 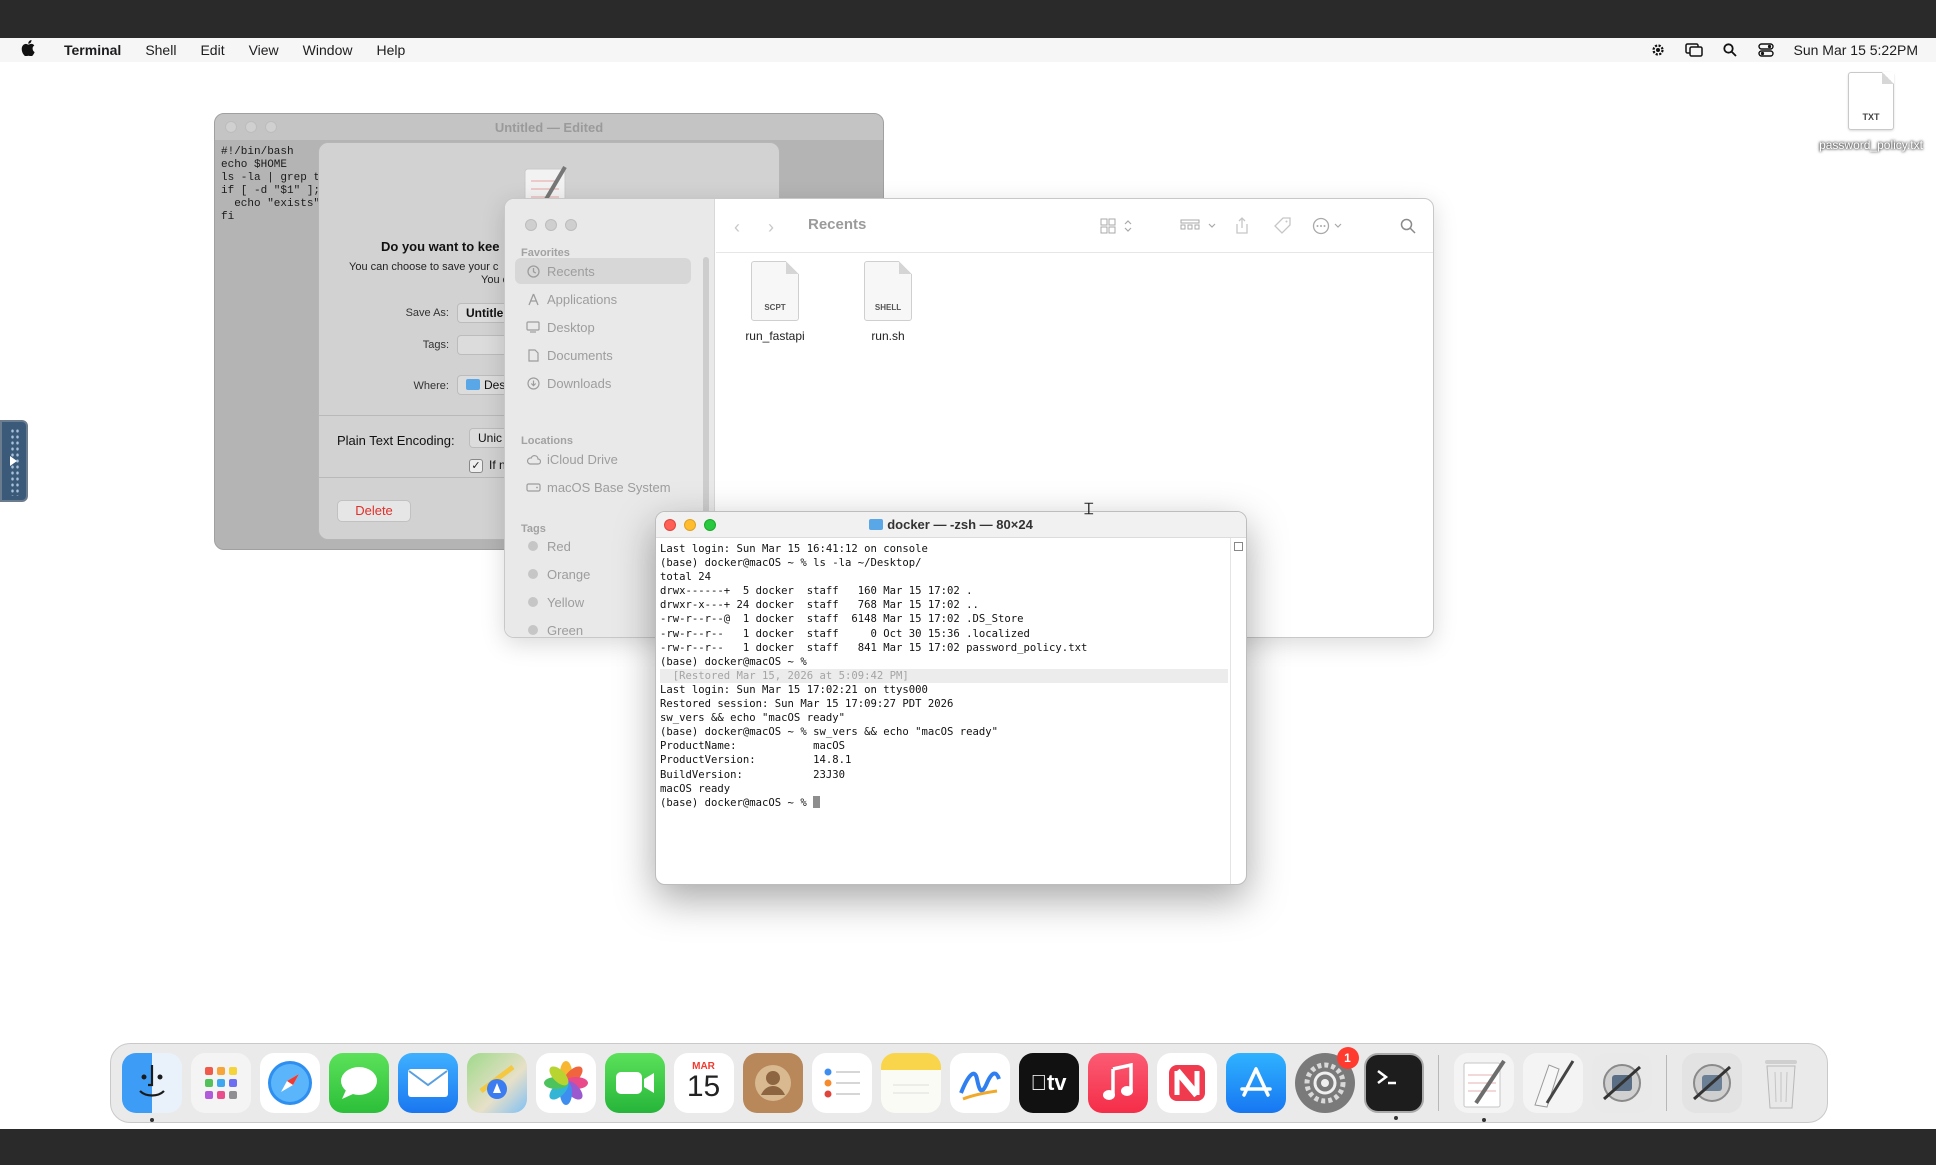 I want to click on menu-window: Window, so click(x=328, y=50).